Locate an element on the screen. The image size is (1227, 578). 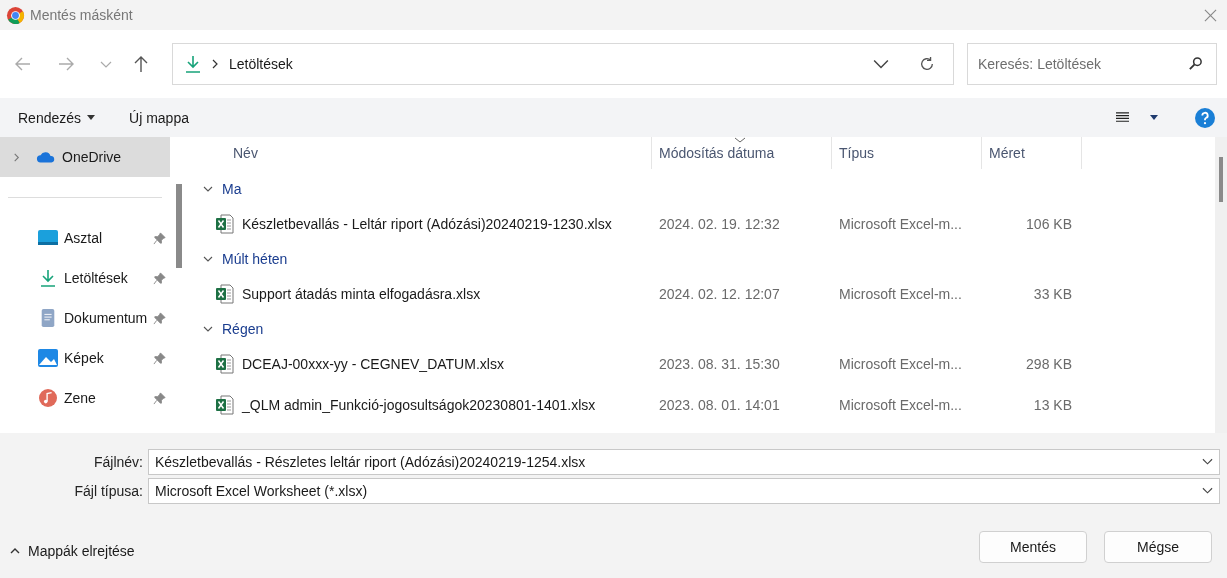
picture-icon is located at coordinates (48, 358).